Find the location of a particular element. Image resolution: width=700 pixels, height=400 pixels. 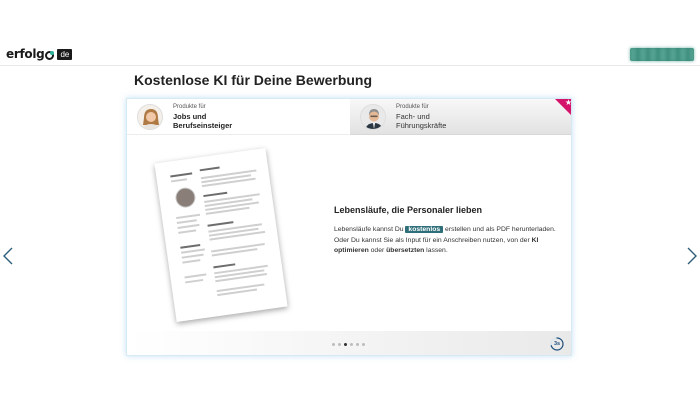

tab-label: Jobs und Berufseinsteiger is located at coordinates (203, 120).